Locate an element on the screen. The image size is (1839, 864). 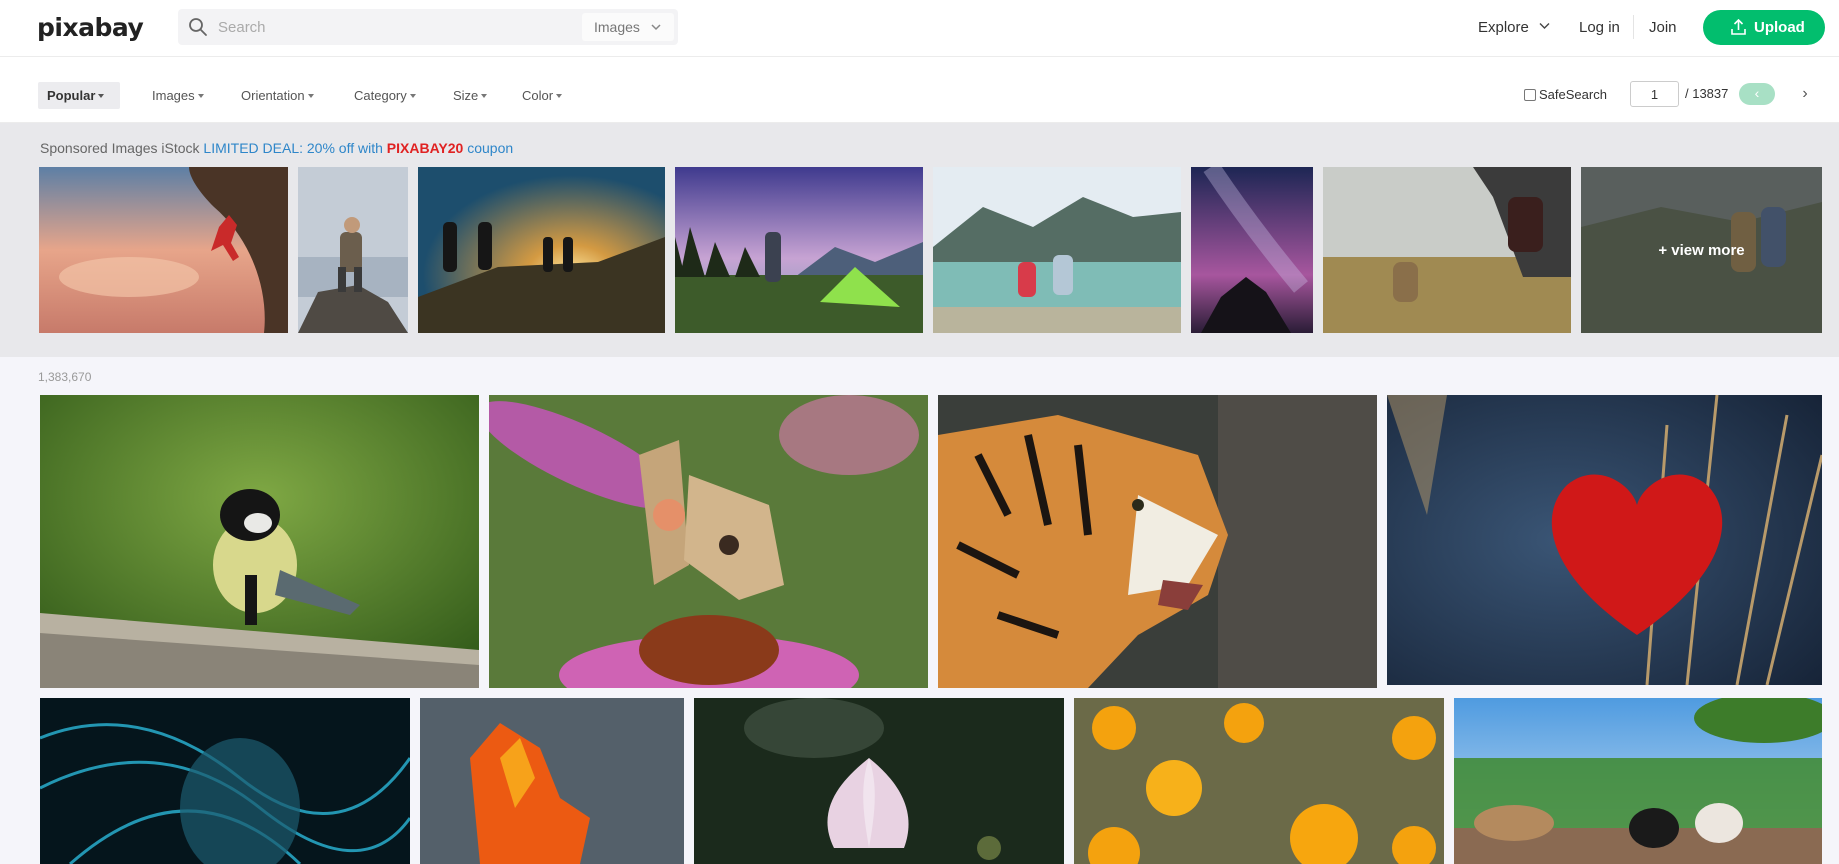
result-image-orange-tulip is located at coordinates (552, 781).